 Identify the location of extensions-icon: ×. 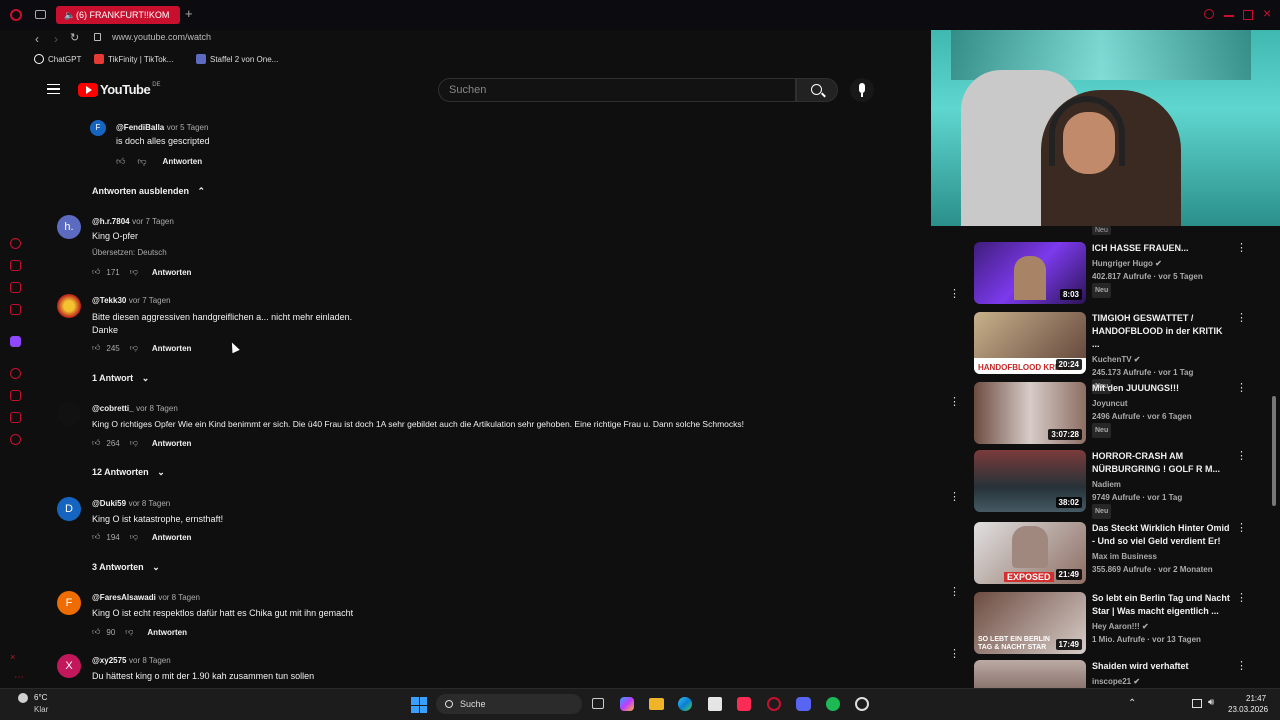
(15, 657).